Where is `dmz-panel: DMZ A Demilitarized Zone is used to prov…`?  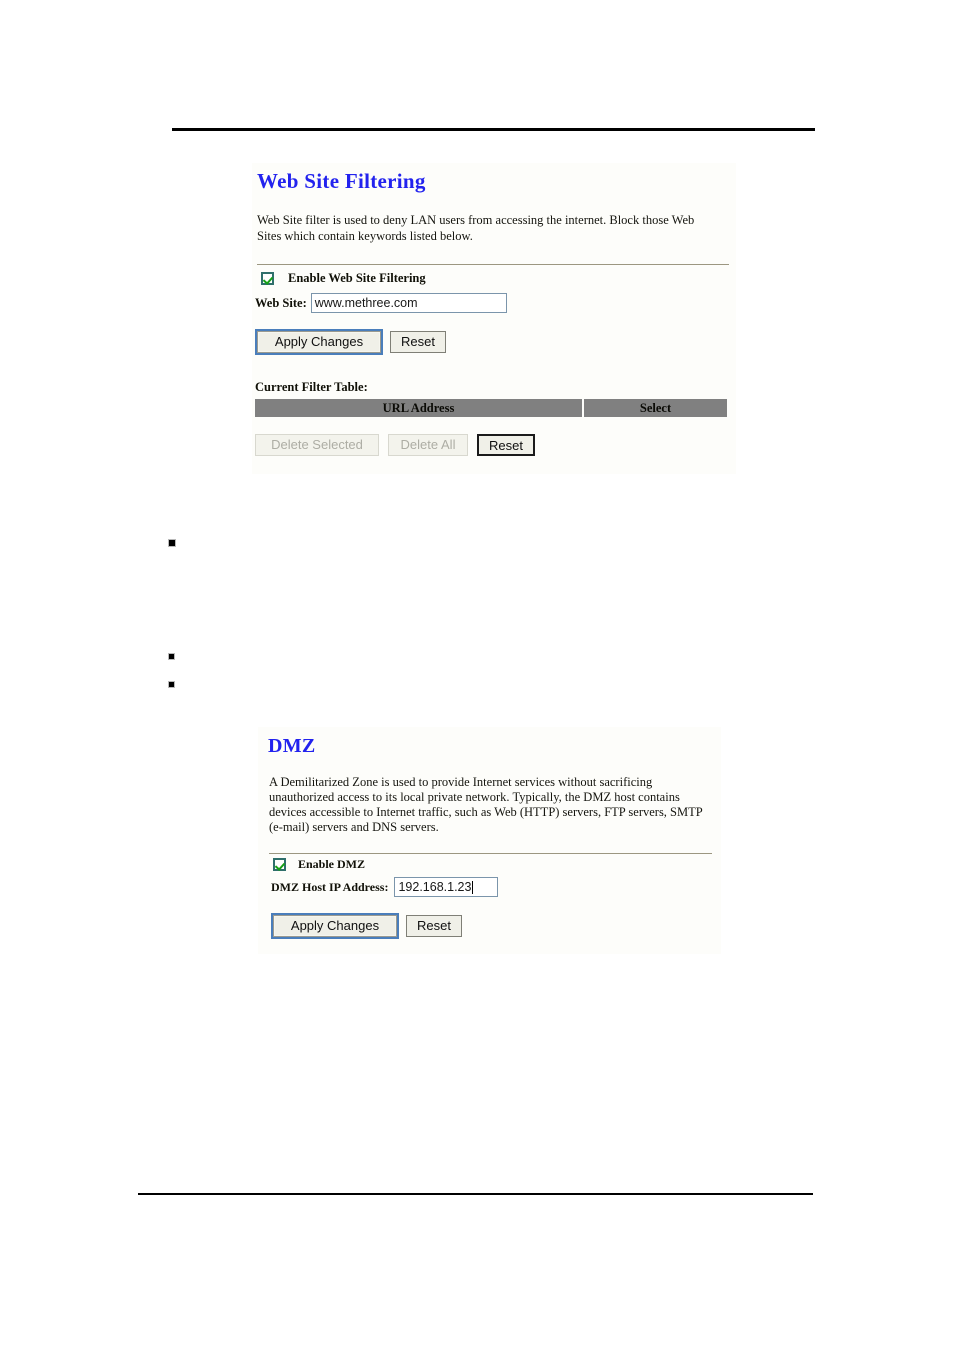
dmz-panel: DMZ A Demilitarized Zone is used to prov… is located at coordinates (489, 840).